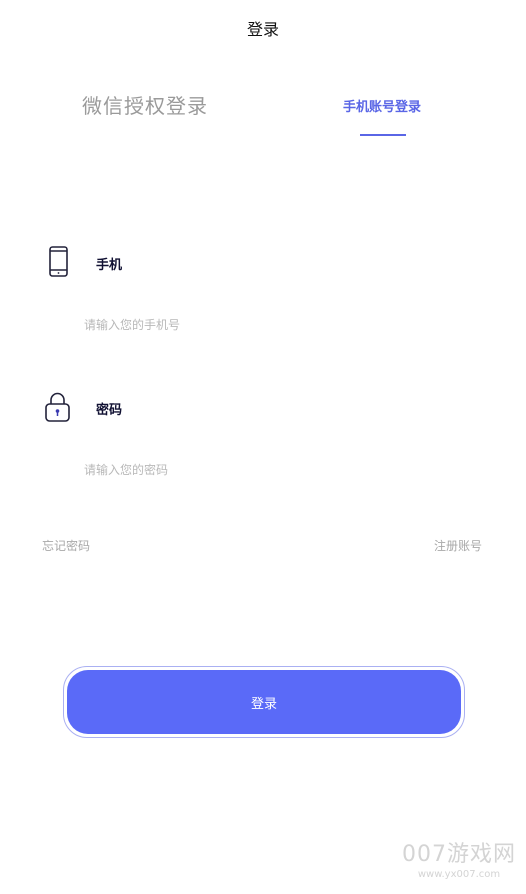  What do you see at coordinates (109, 410) in the screenshot?
I see `password-label: 密码` at bounding box center [109, 410].